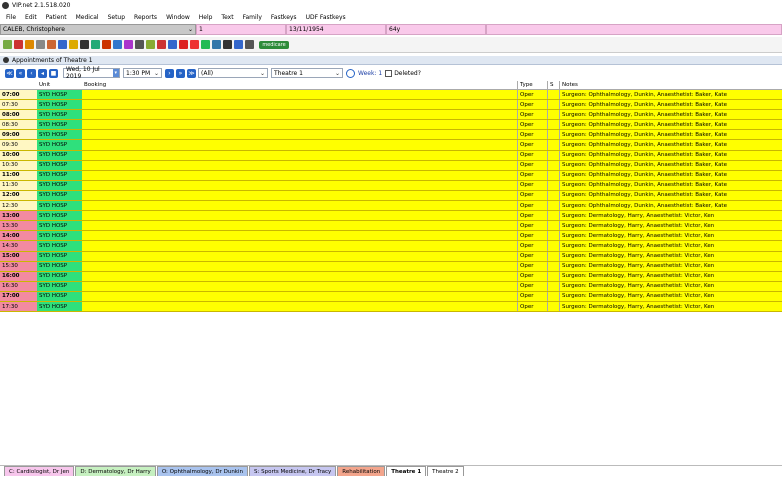 This screenshot has width=782, height=479. What do you see at coordinates (18, 246) in the screenshot?
I see `time-cell: 14:30` at bounding box center [18, 246].